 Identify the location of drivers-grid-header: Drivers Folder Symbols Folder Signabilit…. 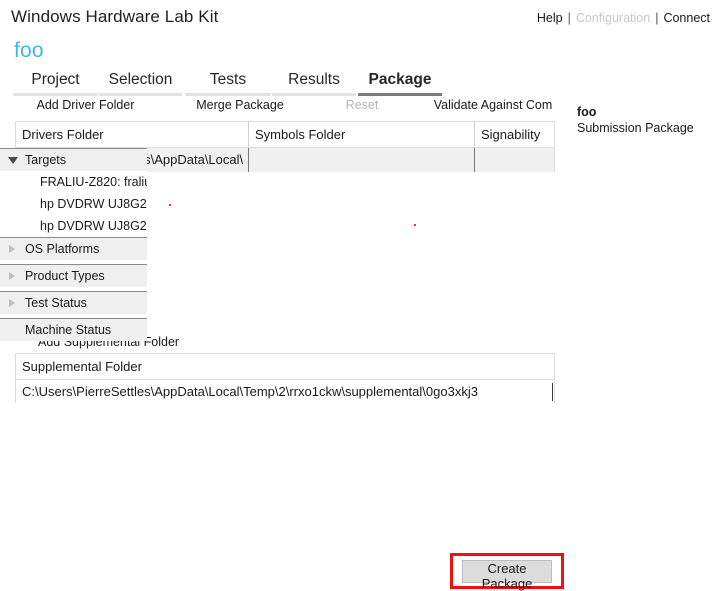
(285, 135).